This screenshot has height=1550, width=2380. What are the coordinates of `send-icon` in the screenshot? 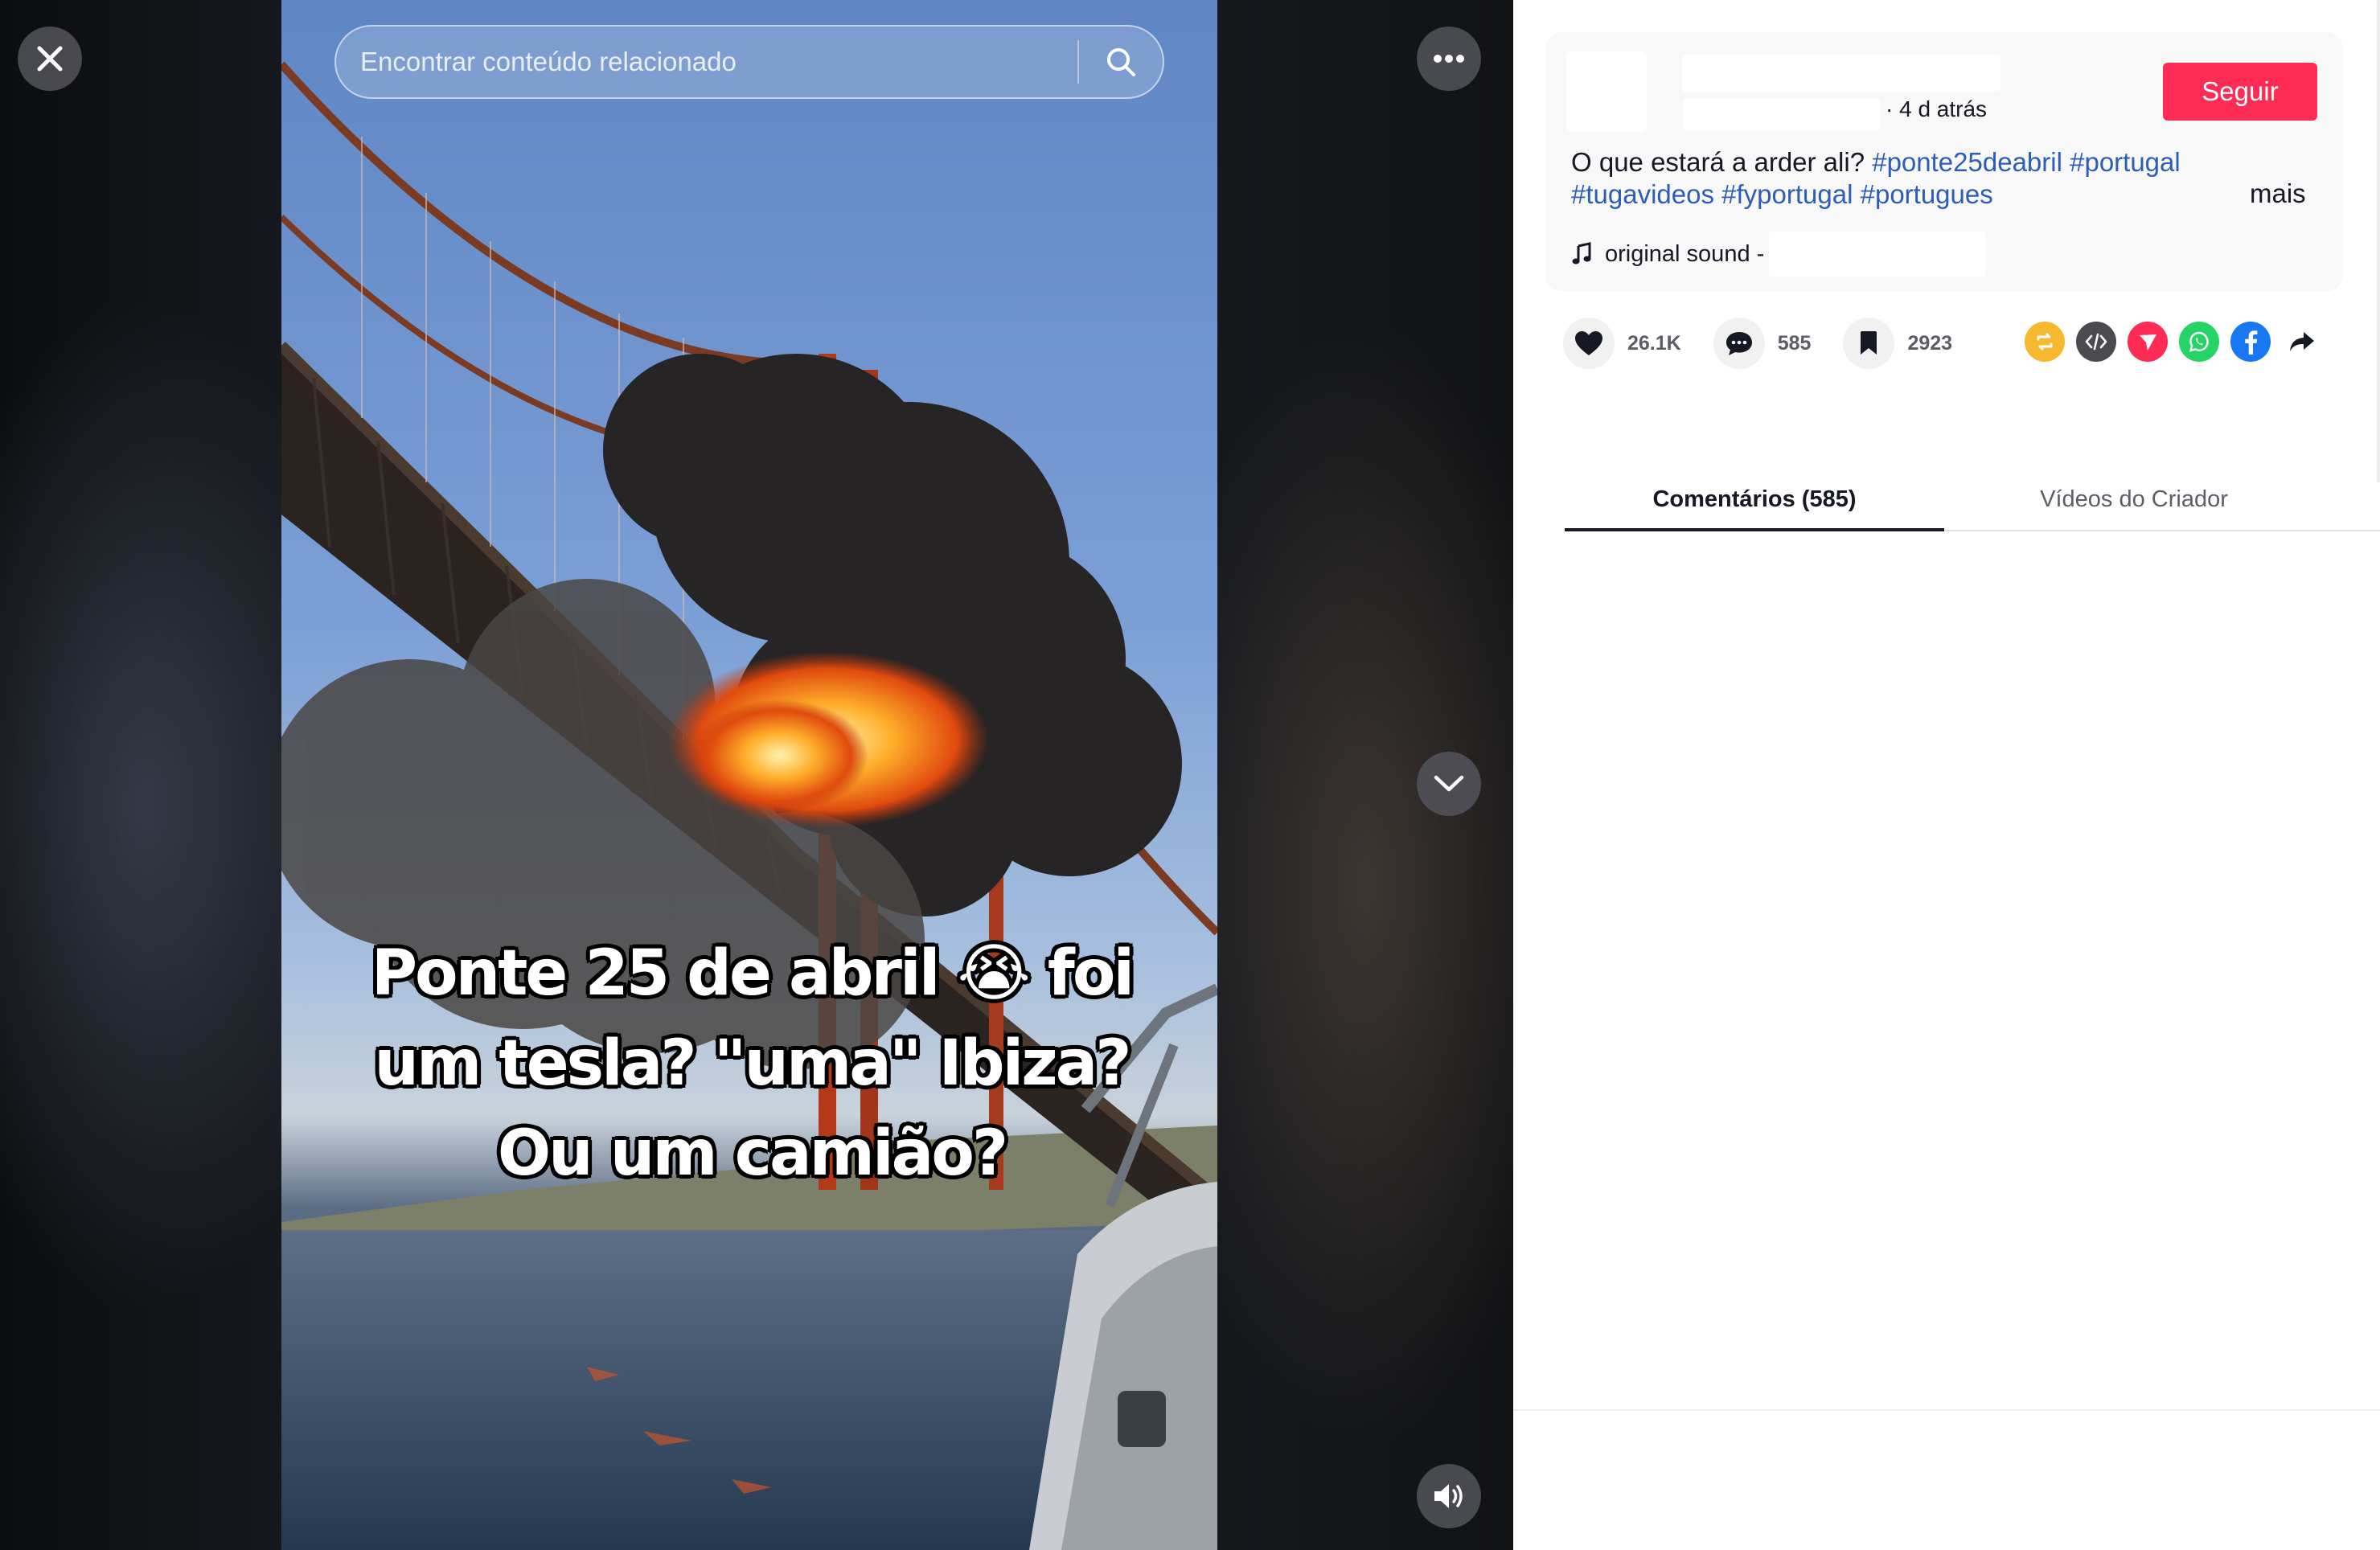 It's located at (2148, 342).